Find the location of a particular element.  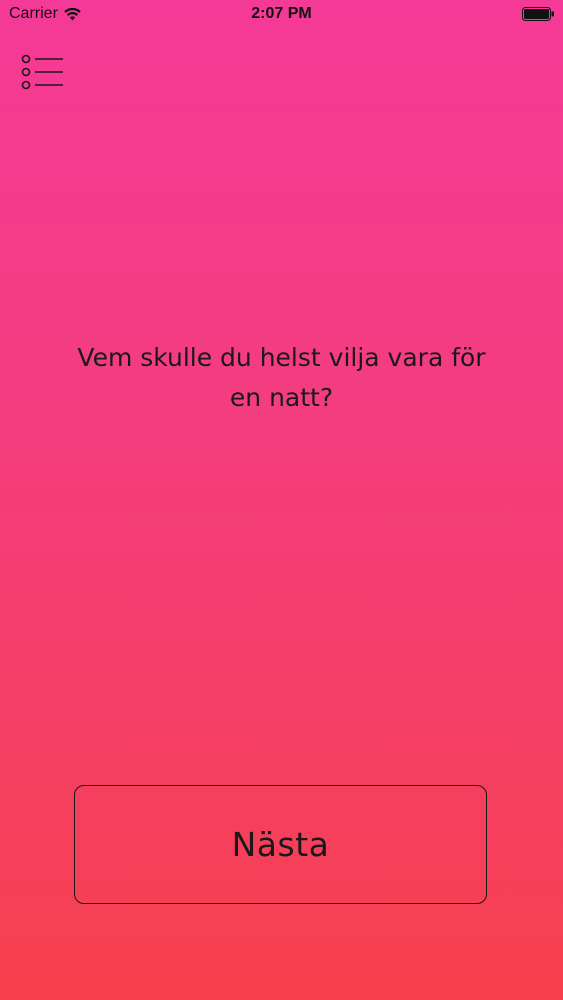

status-time: 2:07 PM is located at coordinates (281, 13).